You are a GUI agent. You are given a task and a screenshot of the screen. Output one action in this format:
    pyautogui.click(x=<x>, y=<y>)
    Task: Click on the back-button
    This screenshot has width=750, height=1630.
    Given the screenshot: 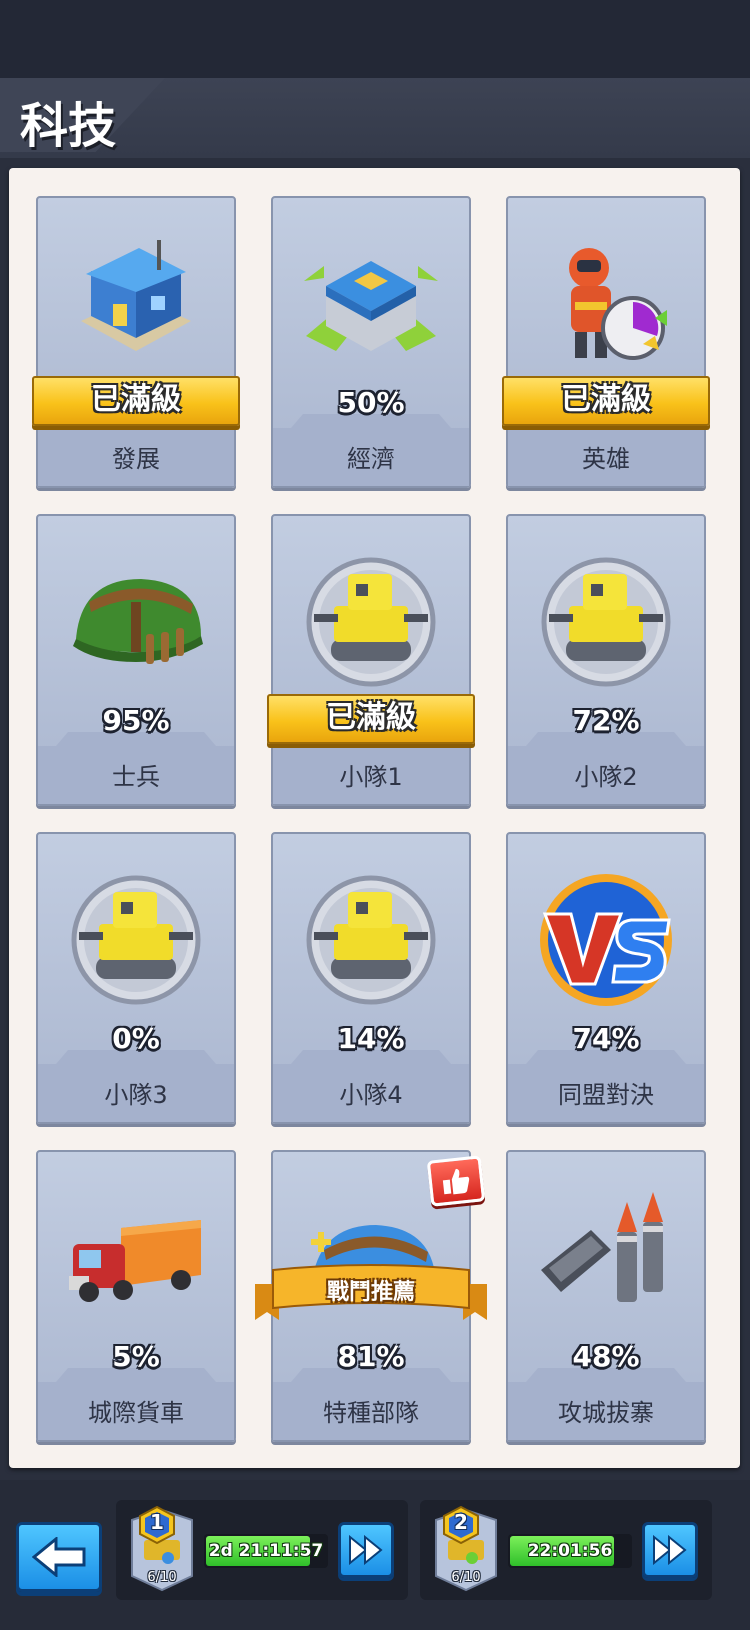 What is the action you would take?
    pyautogui.click(x=59, y=1557)
    